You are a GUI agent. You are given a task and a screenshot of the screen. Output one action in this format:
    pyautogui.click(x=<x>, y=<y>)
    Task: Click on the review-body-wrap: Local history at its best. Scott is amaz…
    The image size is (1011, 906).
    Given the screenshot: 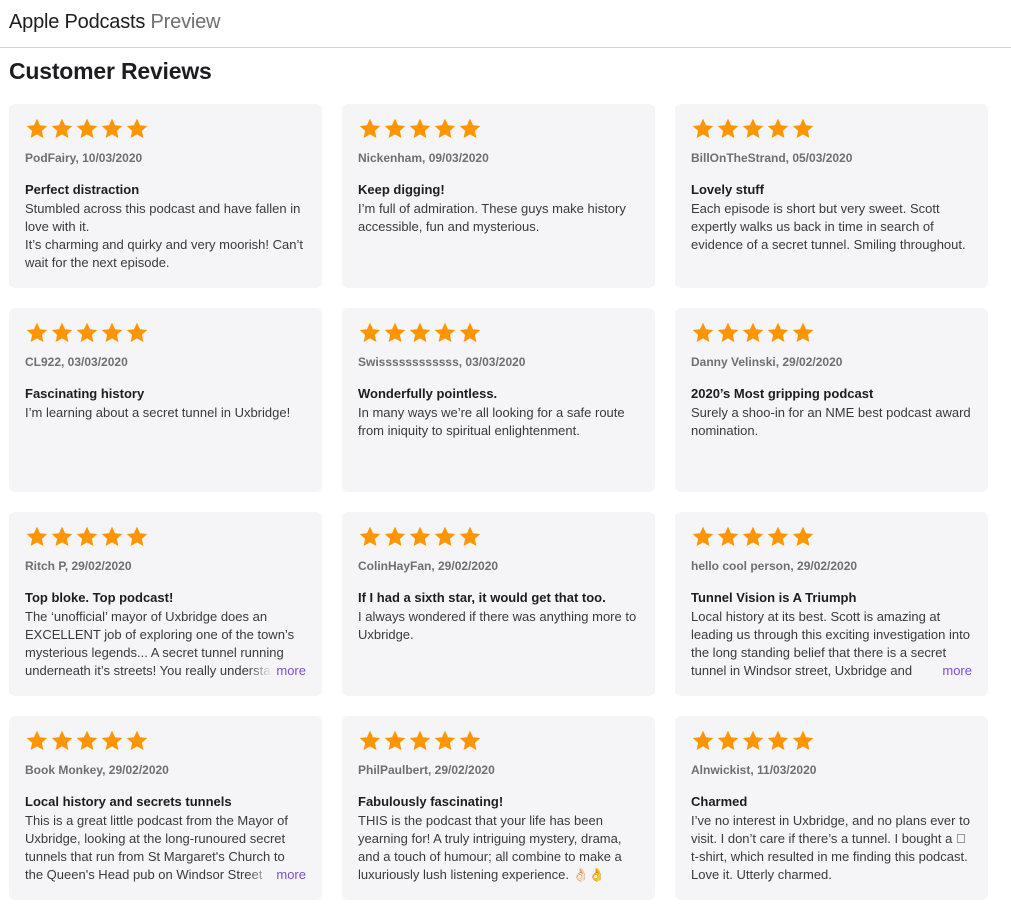 What is the action you would take?
    pyautogui.click(x=831, y=644)
    